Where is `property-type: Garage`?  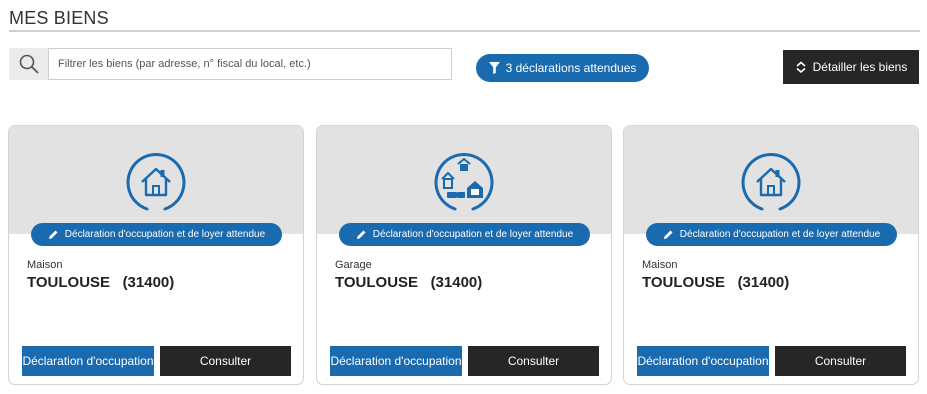 property-type: Garage is located at coordinates (353, 265).